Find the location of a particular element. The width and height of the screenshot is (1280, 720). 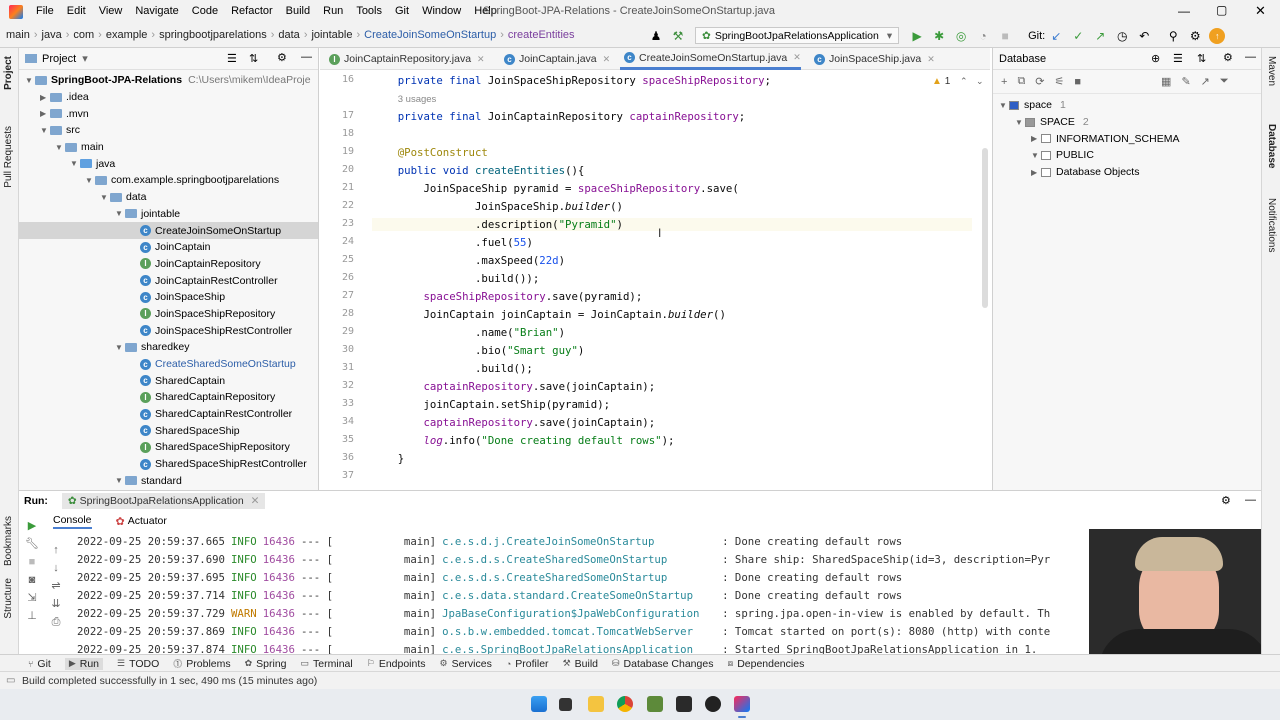

tree-item: c JoinSpaceShip is located at coordinates (168, 297).